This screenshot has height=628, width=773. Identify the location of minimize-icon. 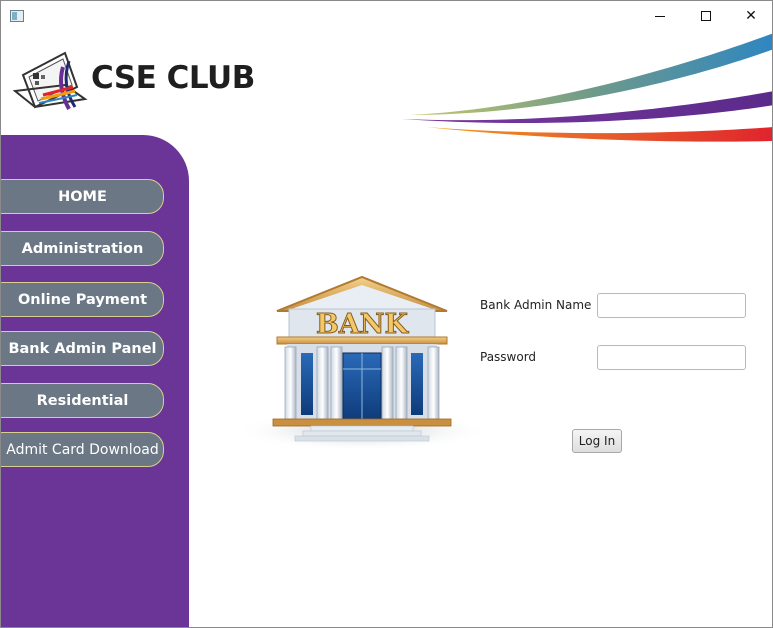
(660, 16).